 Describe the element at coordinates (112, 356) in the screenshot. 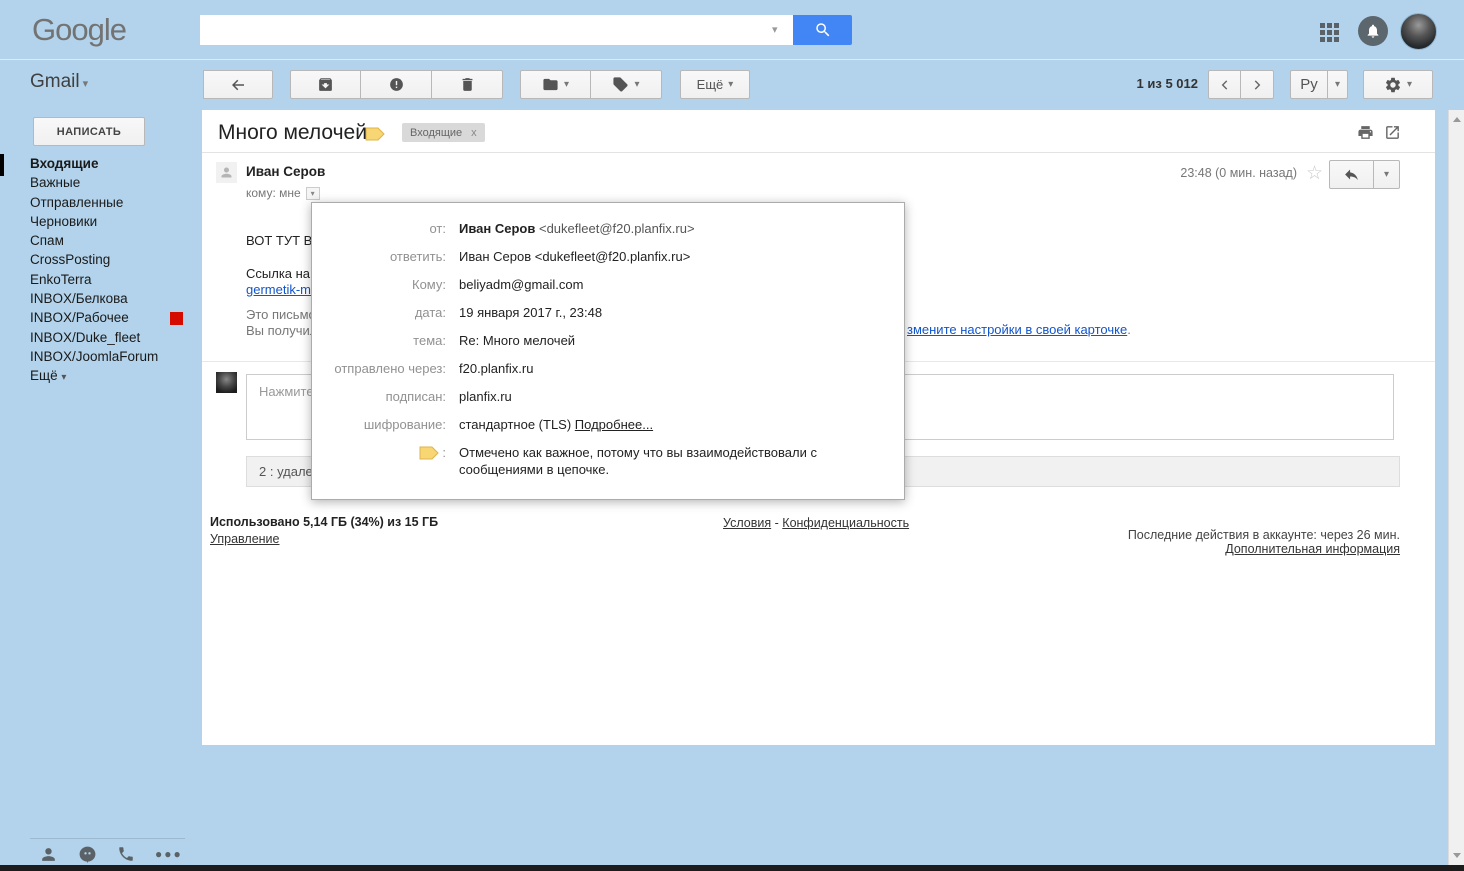

I see `sidebar-item-inbox-joomlaforum: INBOX/JoomlaForum` at that location.